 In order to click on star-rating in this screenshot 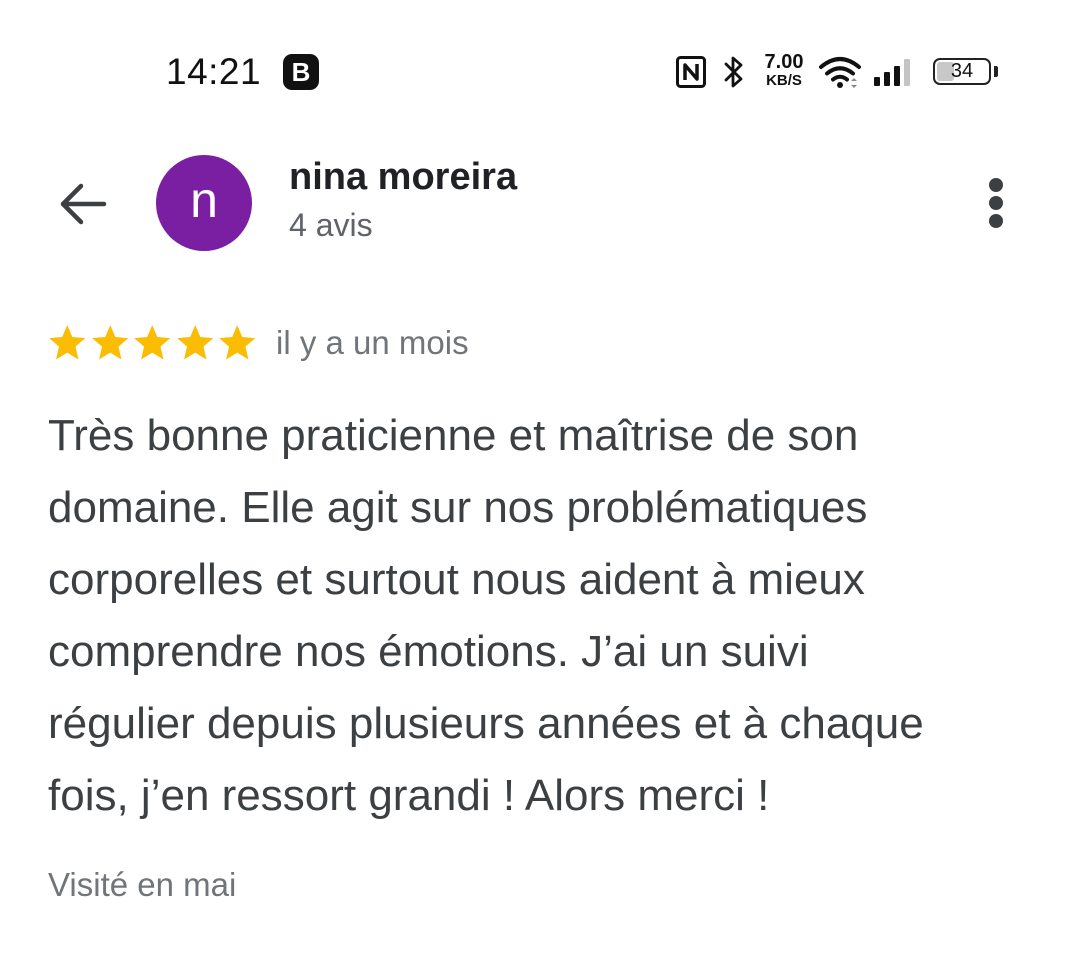, I will do `click(152, 343)`.